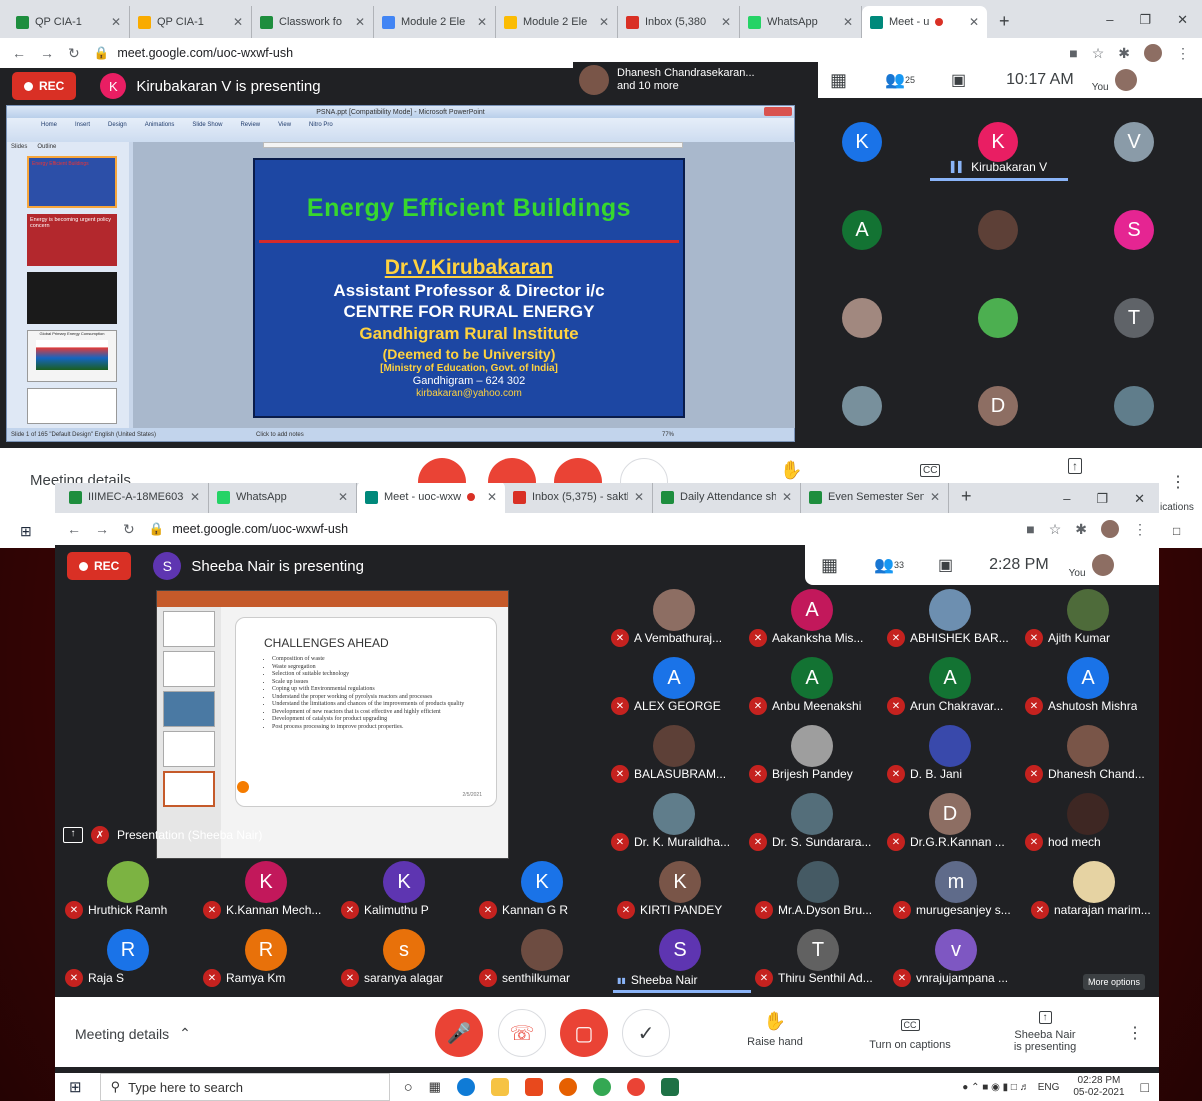 This screenshot has height=1101, width=1202. Describe the element at coordinates (435, 22) in the screenshot. I see `top-tab: Module 2 Ele ✕` at that location.